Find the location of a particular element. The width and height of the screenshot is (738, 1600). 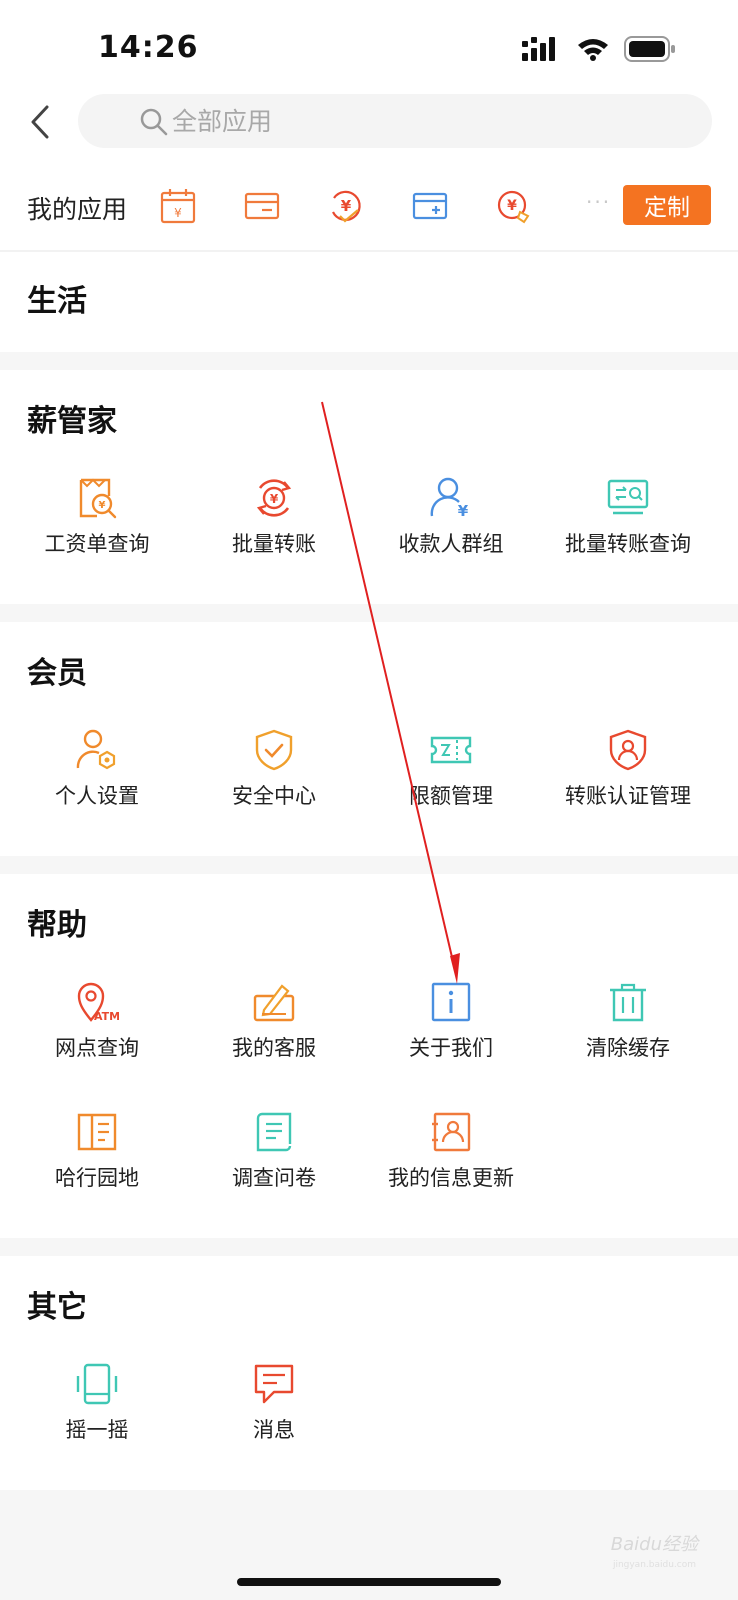

top-bar is located at coordinates (369, 122).